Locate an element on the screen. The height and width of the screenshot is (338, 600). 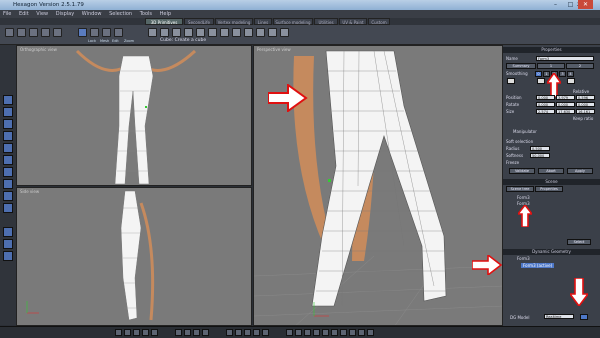
lock-icon is located at coordinates (82, 32).